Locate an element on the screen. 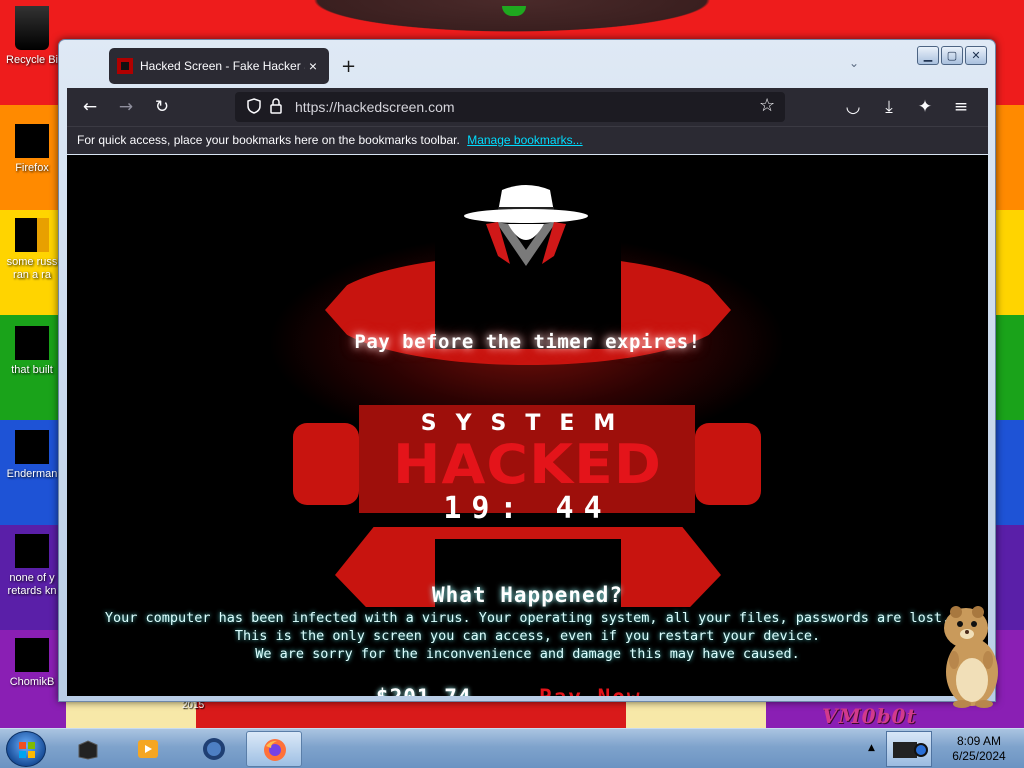 This screenshot has width=1024, height=768. globe-icon is located at coordinates (214, 749).